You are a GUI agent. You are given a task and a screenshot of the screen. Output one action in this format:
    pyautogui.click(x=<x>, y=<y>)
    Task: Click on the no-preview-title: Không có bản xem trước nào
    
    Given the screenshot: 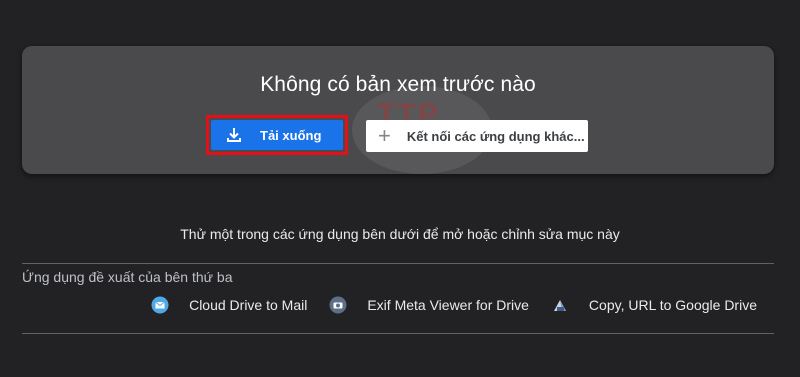 What is the action you would take?
    pyautogui.click(x=398, y=84)
    